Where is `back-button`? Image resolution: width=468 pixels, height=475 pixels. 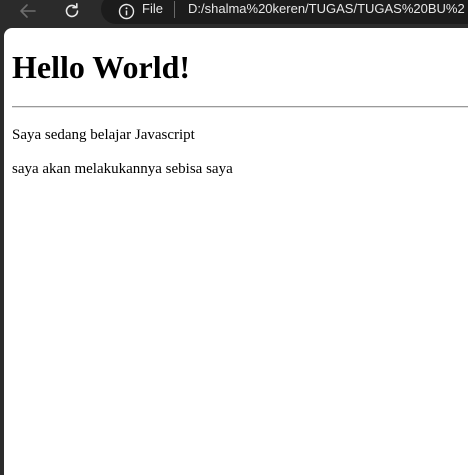
back-button is located at coordinates (28, 11).